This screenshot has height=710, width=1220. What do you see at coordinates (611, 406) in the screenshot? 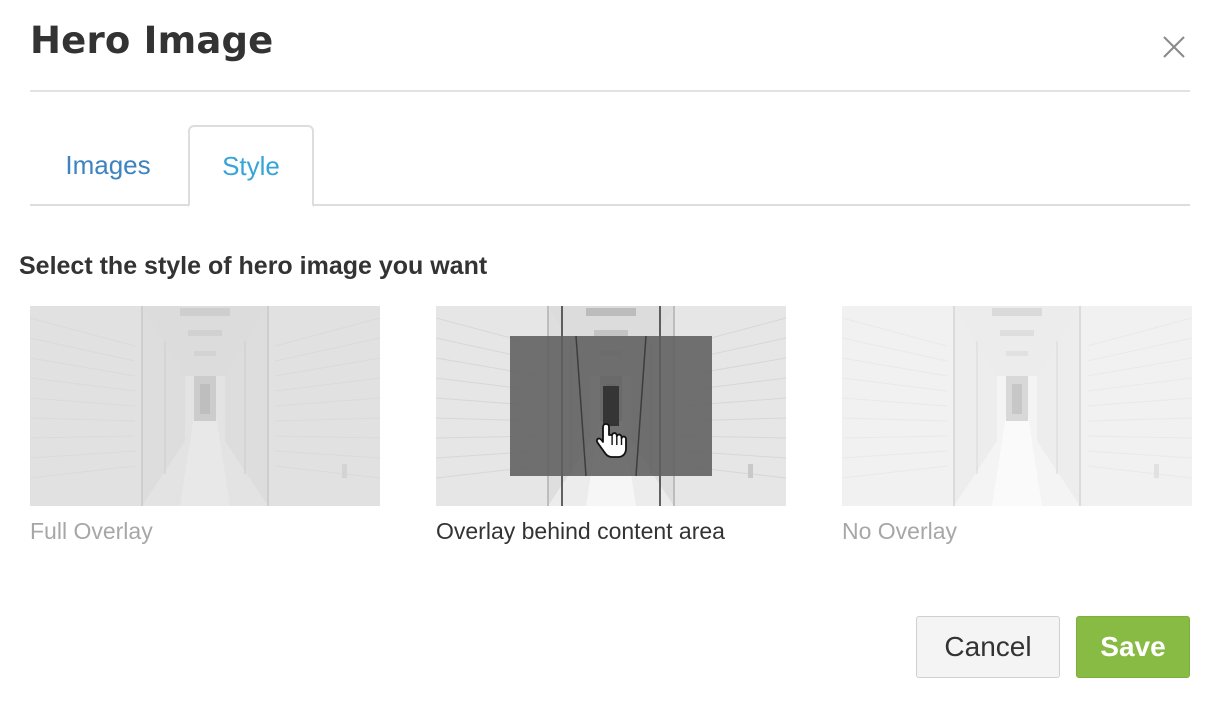
I see `overlay-behind-content-thumbnail` at bounding box center [611, 406].